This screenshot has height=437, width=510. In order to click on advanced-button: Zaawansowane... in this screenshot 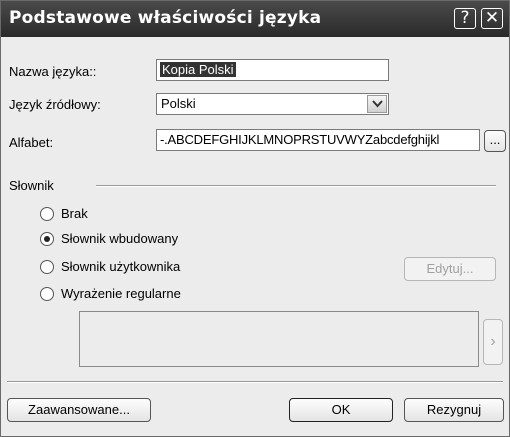, I will do `click(79, 410)`.